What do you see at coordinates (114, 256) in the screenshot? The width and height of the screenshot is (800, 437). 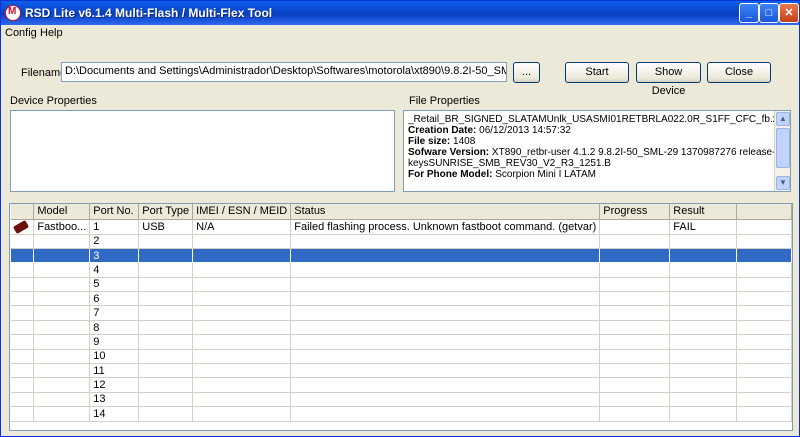 I see `port-cell: 3` at bounding box center [114, 256].